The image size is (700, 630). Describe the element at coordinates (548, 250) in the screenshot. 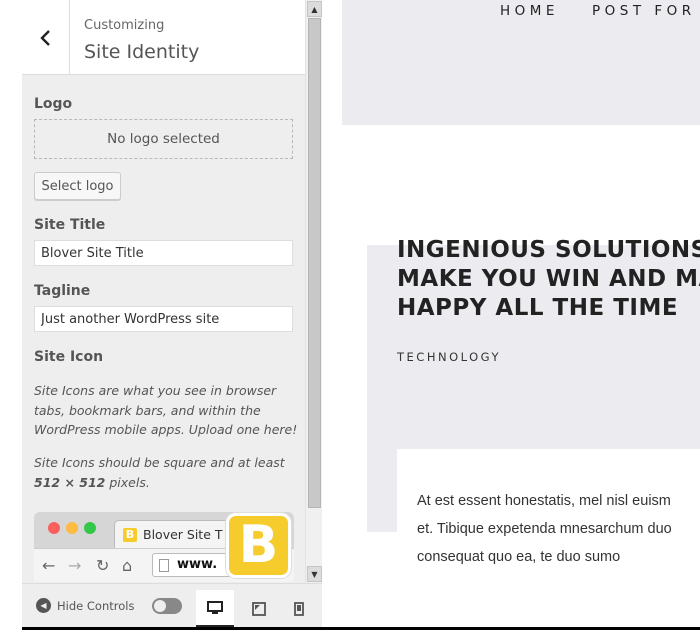

I see `post-title-line: INGENIOUS SOLUTIONS` at that location.